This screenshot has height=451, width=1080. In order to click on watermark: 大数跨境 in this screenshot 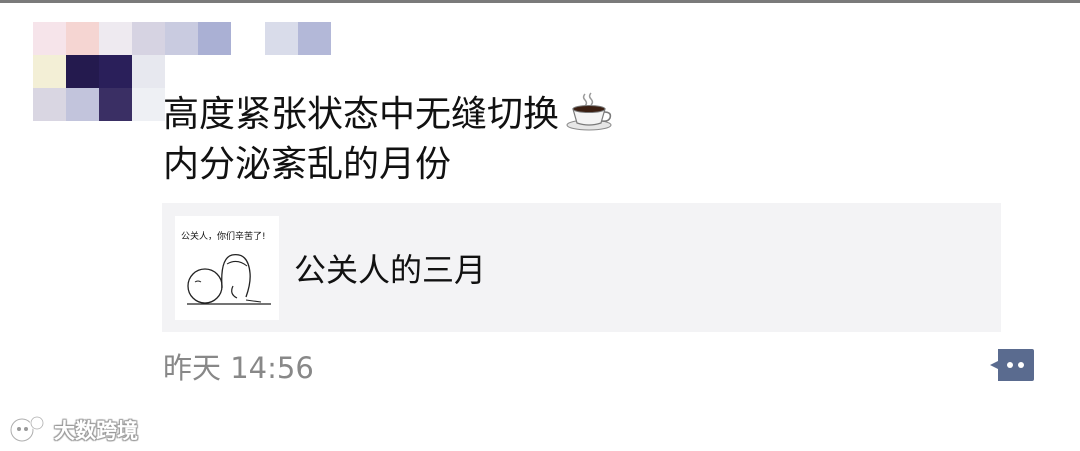, I will do `click(73, 430)`.